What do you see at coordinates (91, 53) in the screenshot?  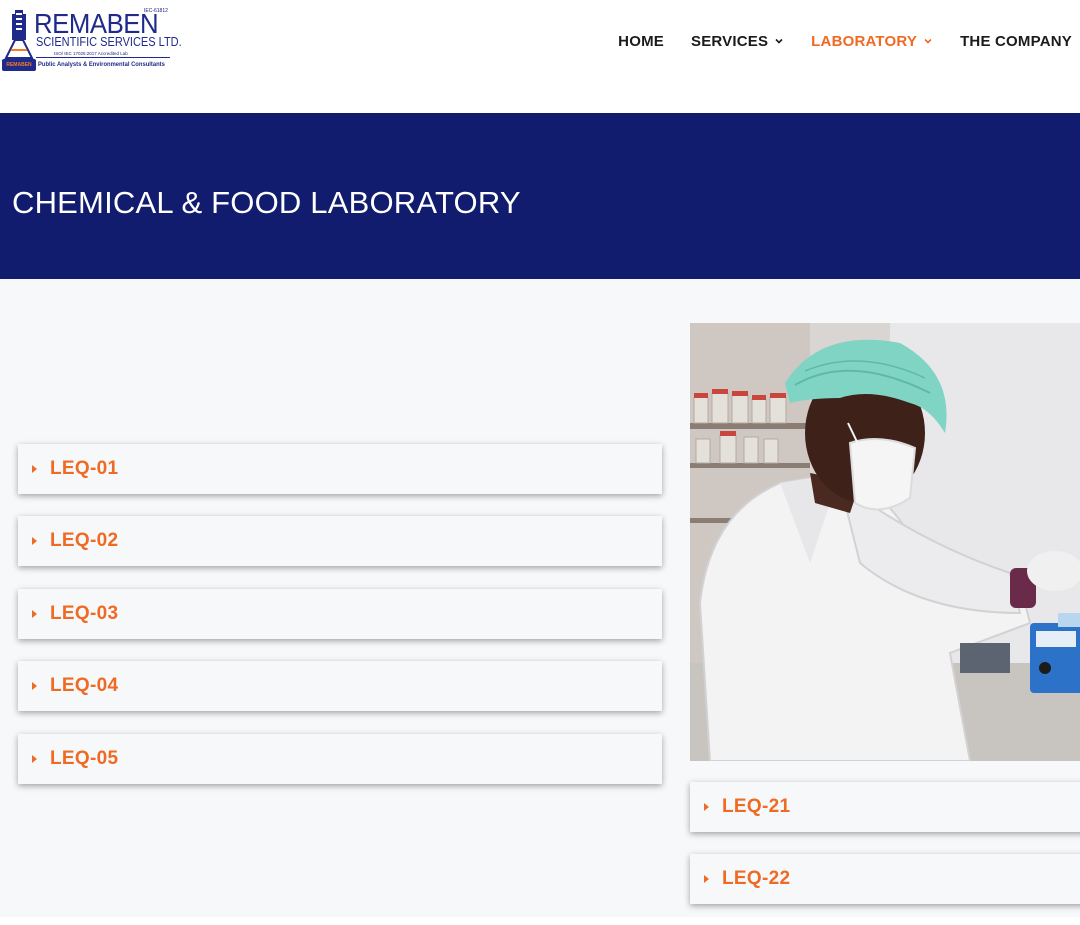 I see `logo-accreditation: ISO/ IEC 17025:2017 Accredited Lab` at bounding box center [91, 53].